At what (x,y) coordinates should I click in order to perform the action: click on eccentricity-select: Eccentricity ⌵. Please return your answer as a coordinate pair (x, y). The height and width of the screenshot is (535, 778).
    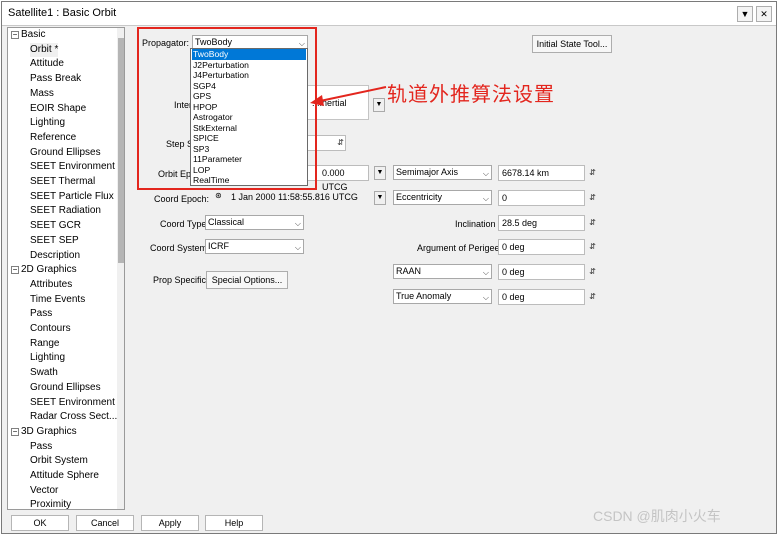
    Looking at the image, I should click on (442, 197).